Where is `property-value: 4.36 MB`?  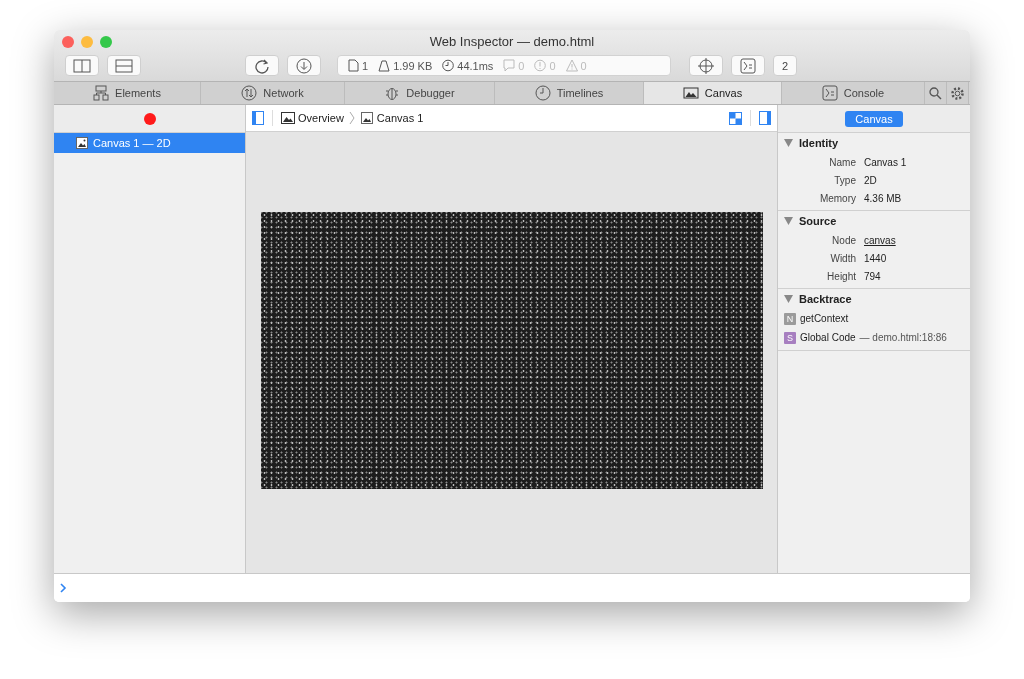 property-value: 4.36 MB is located at coordinates (883, 198).